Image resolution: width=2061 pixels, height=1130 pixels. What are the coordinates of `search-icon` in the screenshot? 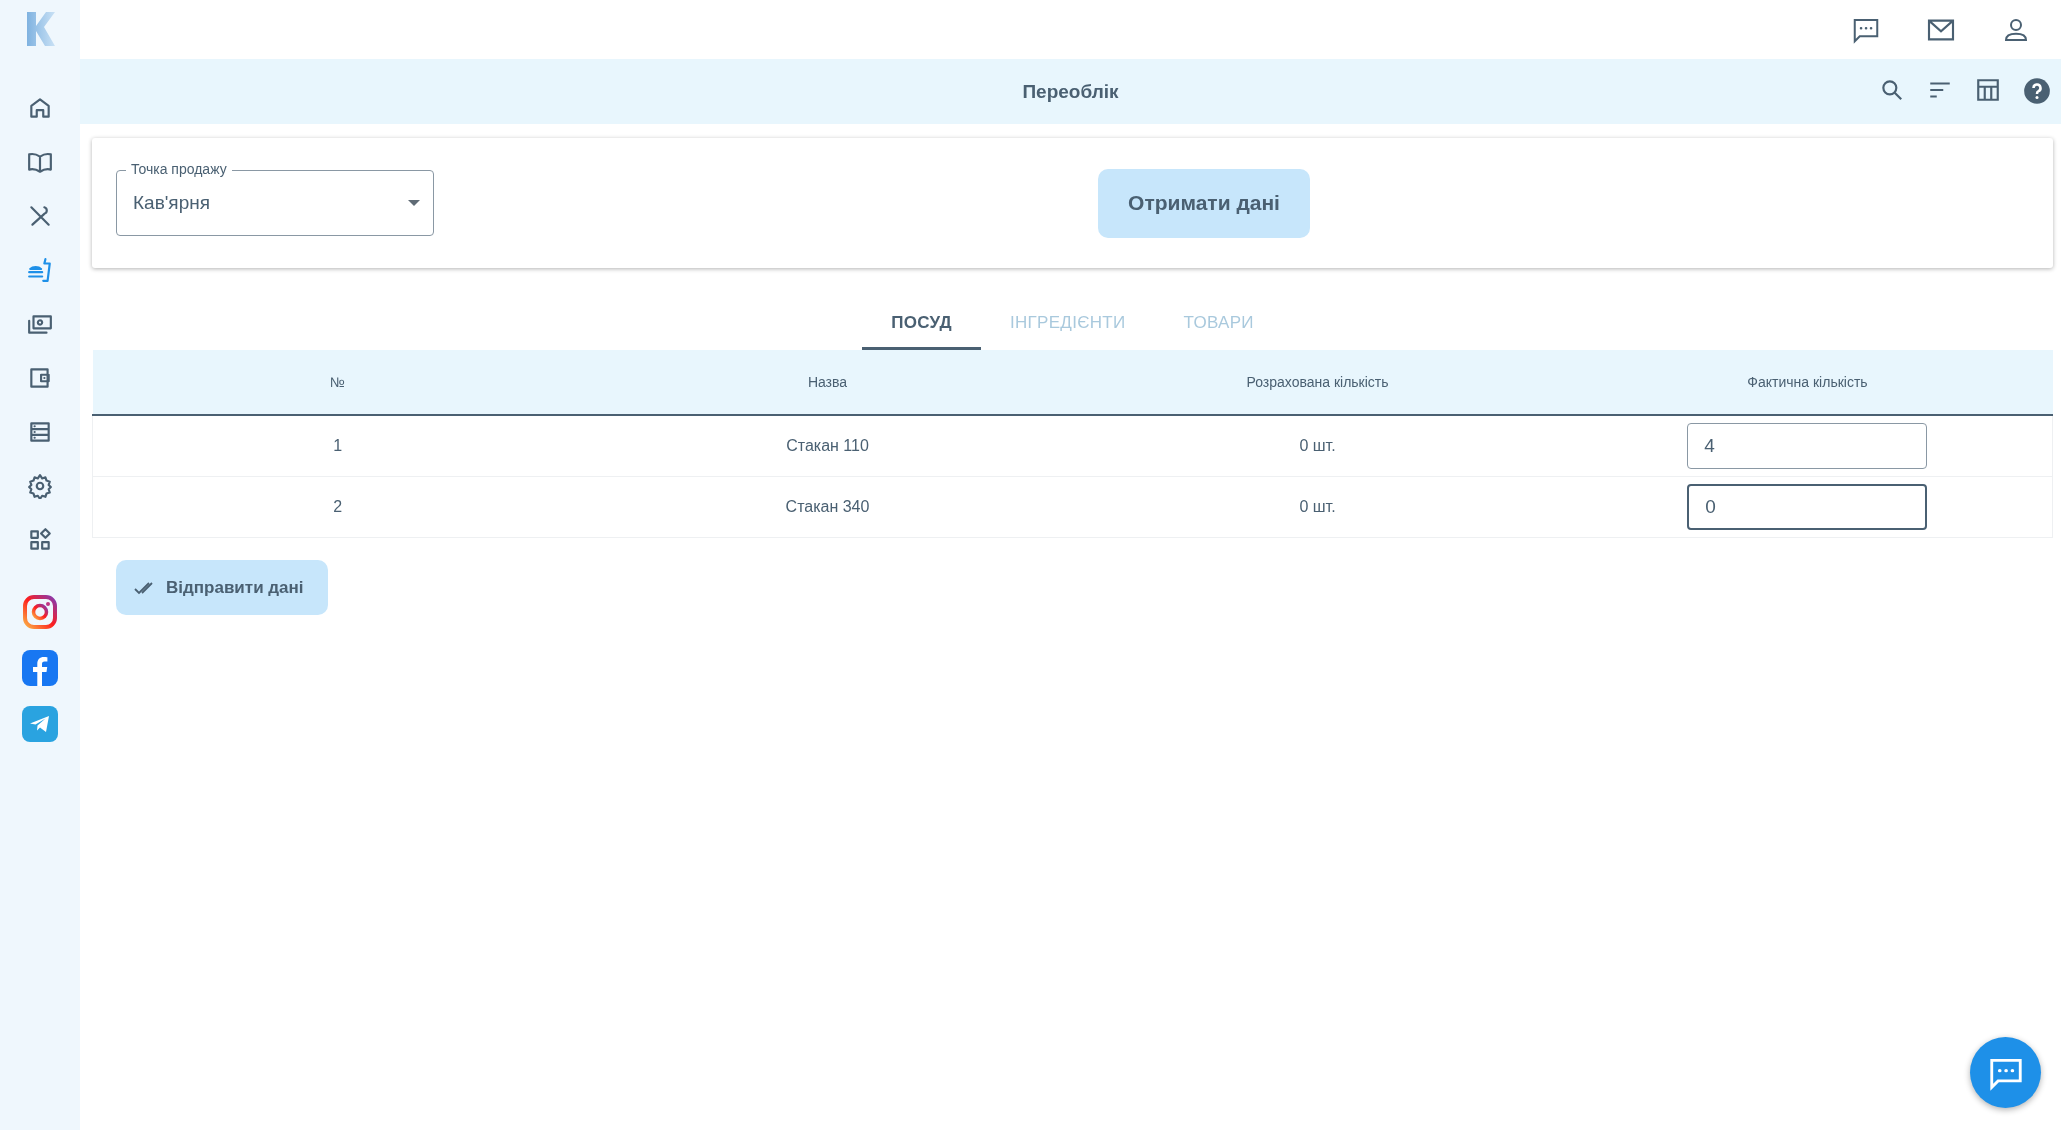 It's located at (1892, 90).